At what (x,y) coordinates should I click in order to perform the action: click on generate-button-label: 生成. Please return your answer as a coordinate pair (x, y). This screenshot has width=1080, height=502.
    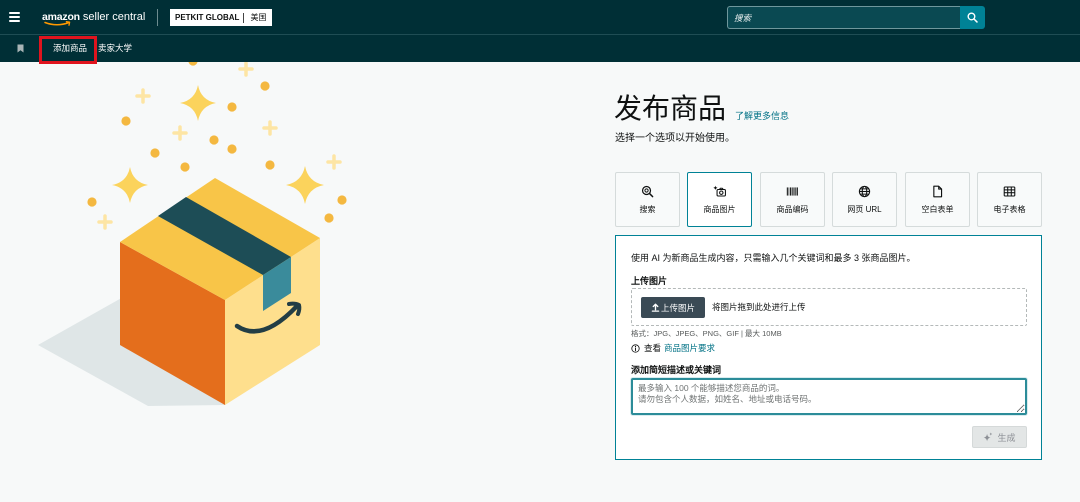
    Looking at the image, I should click on (1006, 437).